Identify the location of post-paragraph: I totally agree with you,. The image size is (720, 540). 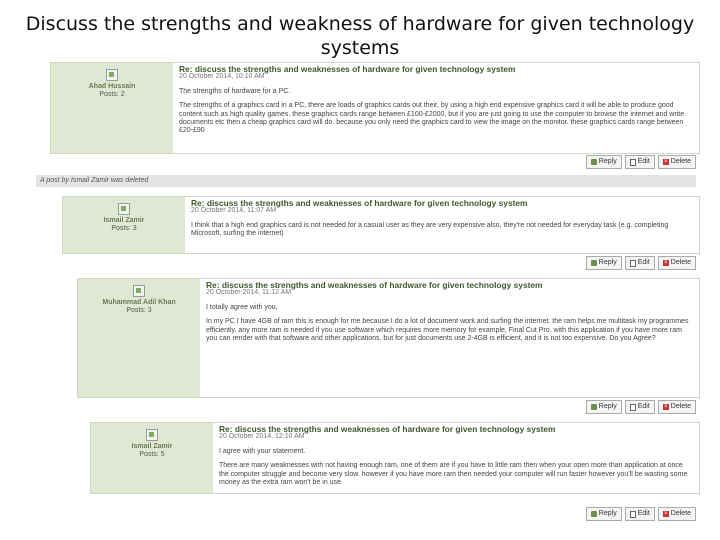
(242, 307).